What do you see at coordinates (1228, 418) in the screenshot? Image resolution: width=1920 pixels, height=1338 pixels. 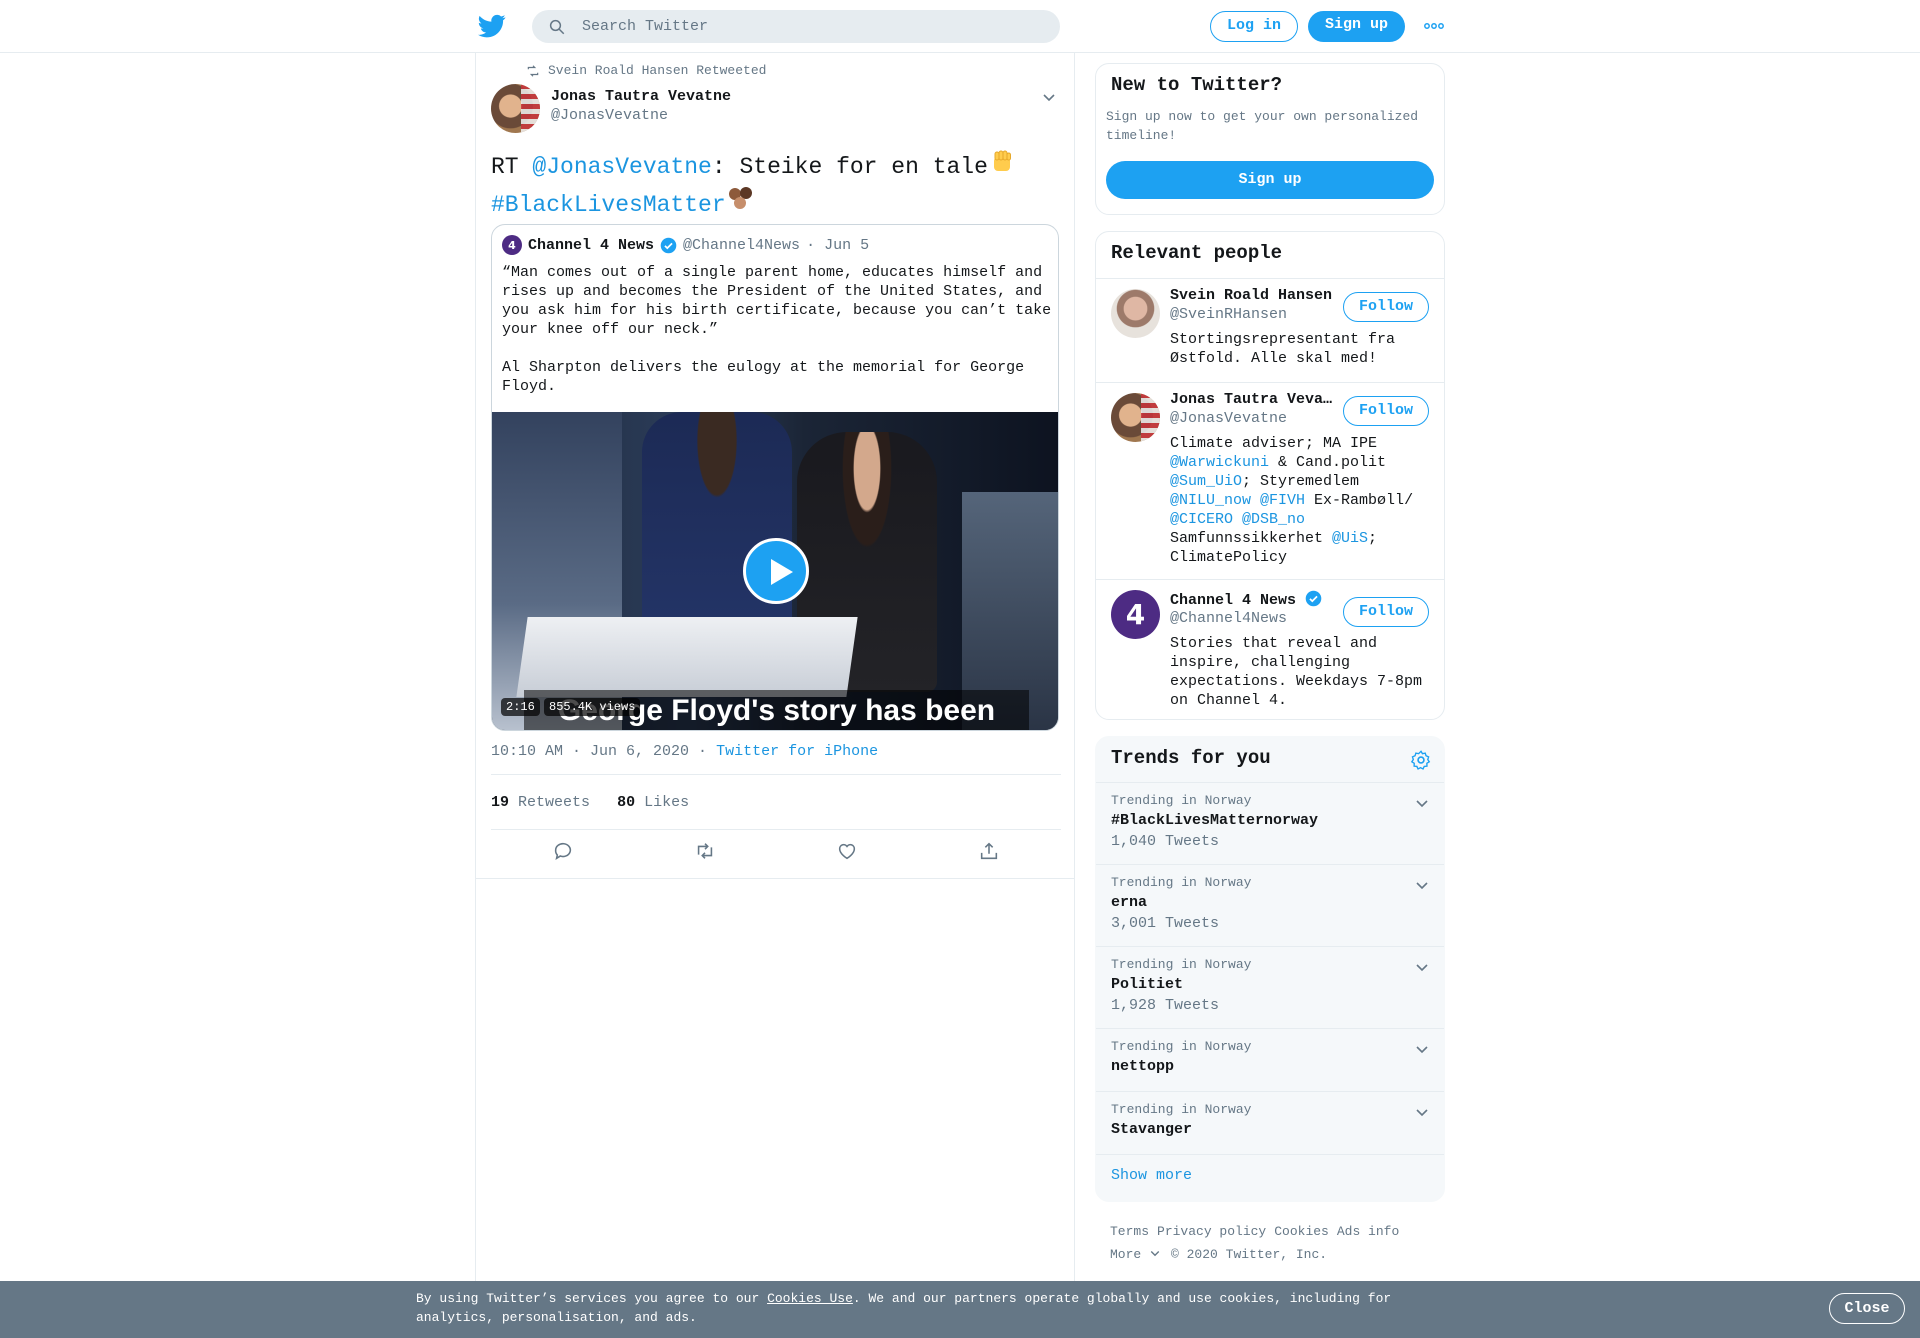 I see `person-handle: @JonasVevatne` at bounding box center [1228, 418].